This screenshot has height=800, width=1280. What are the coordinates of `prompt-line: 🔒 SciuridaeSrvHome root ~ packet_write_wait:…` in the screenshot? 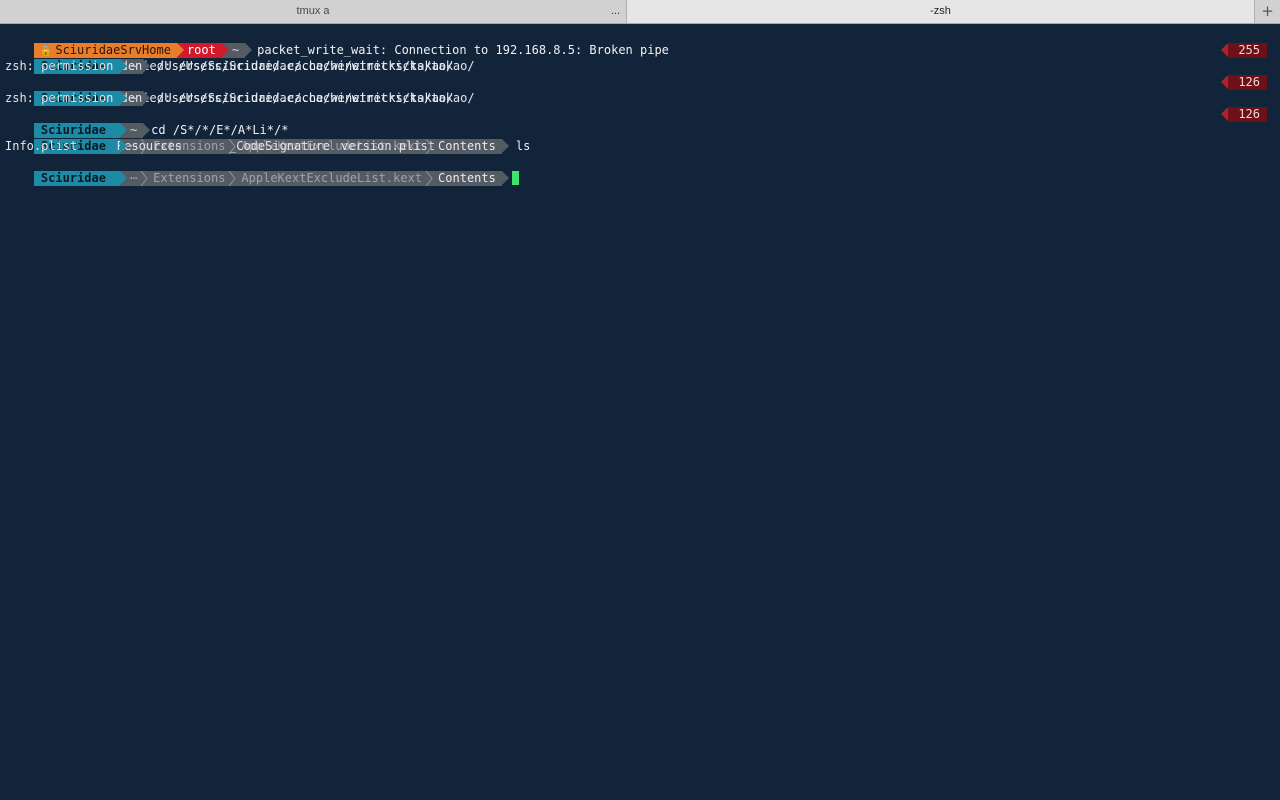 It's located at (640, 42).